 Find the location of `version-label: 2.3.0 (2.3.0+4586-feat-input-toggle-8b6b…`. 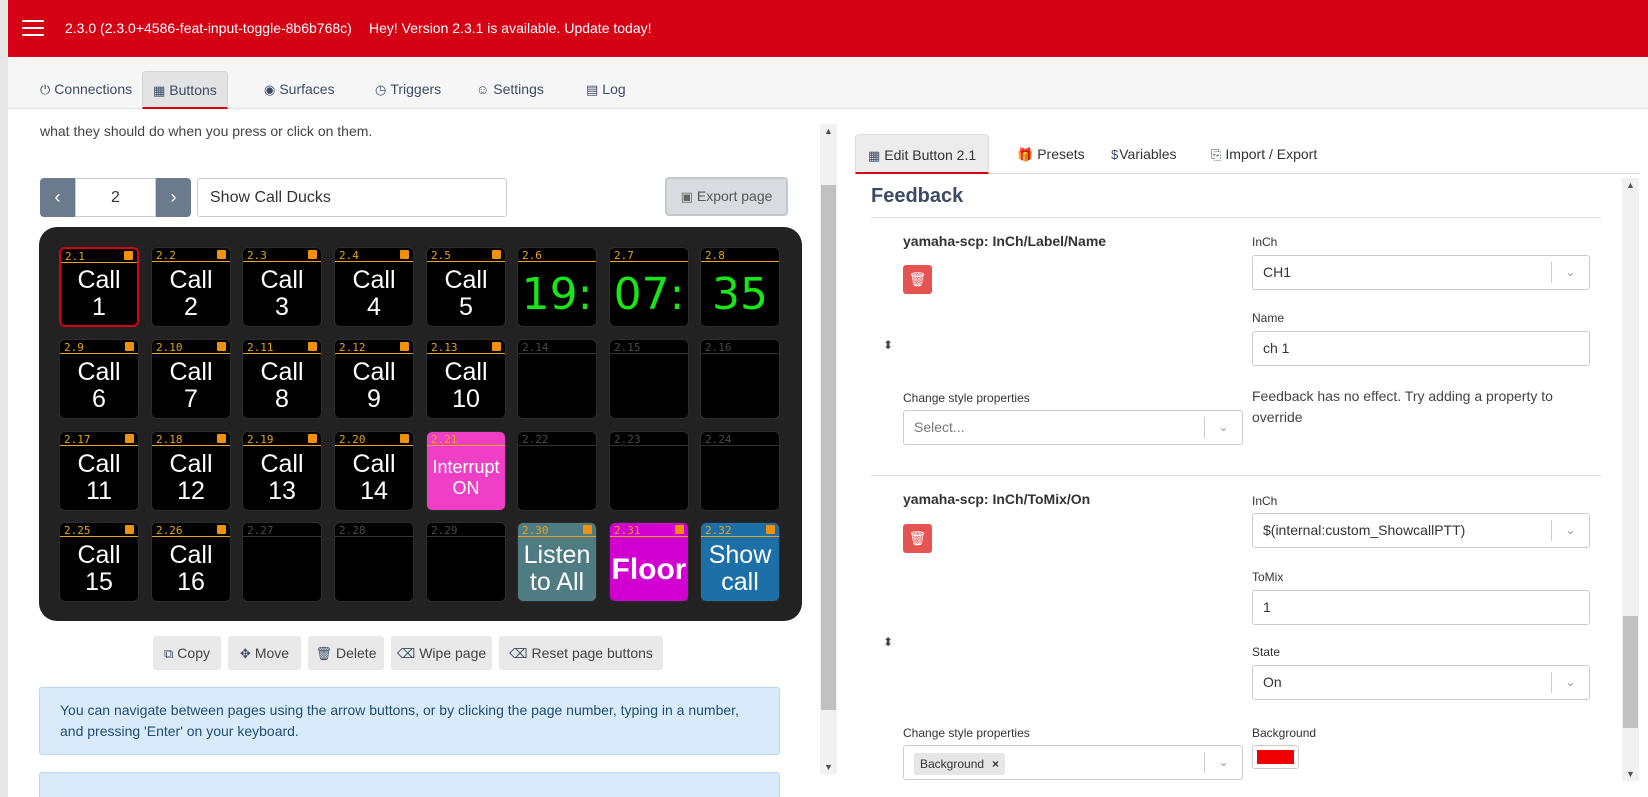

version-label: 2.3.0 (2.3.0+4586-feat-input-toggle-8b6b… is located at coordinates (208, 28).